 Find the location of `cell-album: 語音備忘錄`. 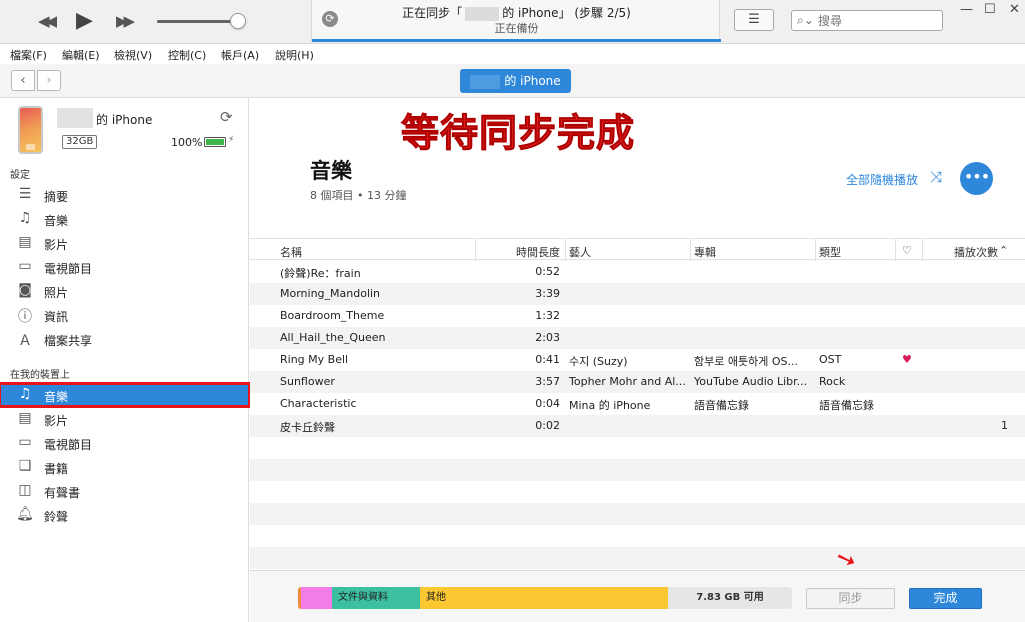

cell-album: 語音備忘錄 is located at coordinates (721, 405).